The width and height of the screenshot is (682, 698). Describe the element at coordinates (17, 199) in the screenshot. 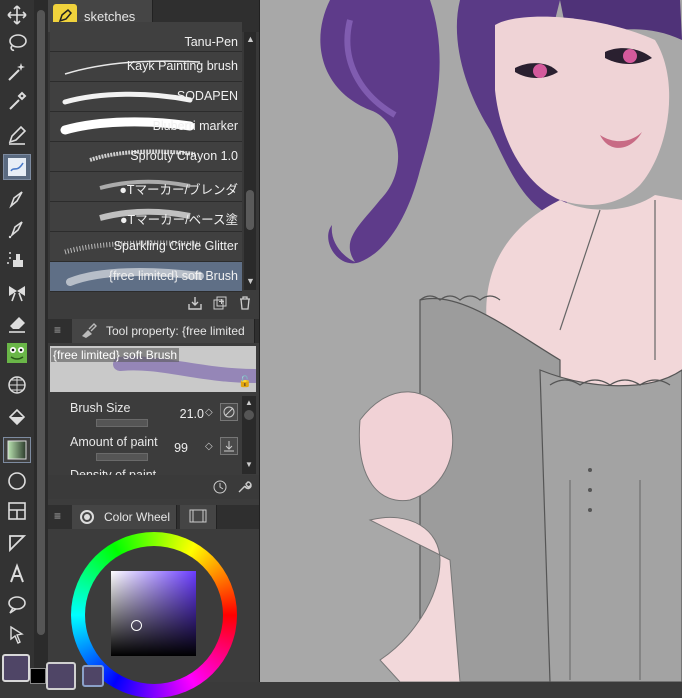

I see `brush-icon` at that location.